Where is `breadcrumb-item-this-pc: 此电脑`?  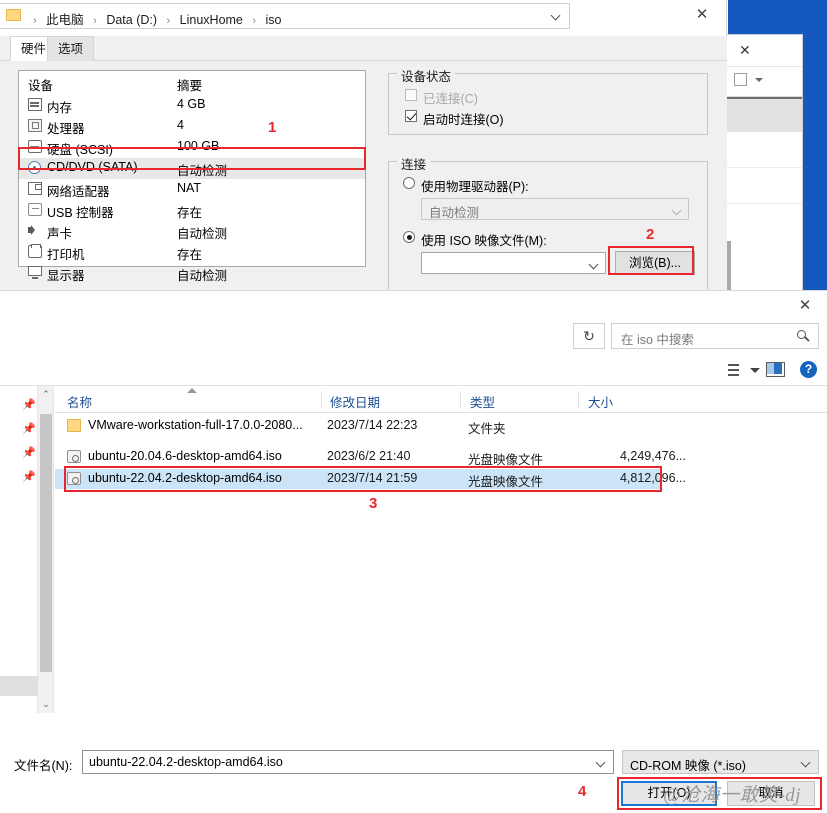 breadcrumb-item-this-pc: 此电脑 is located at coordinates (65, 20).